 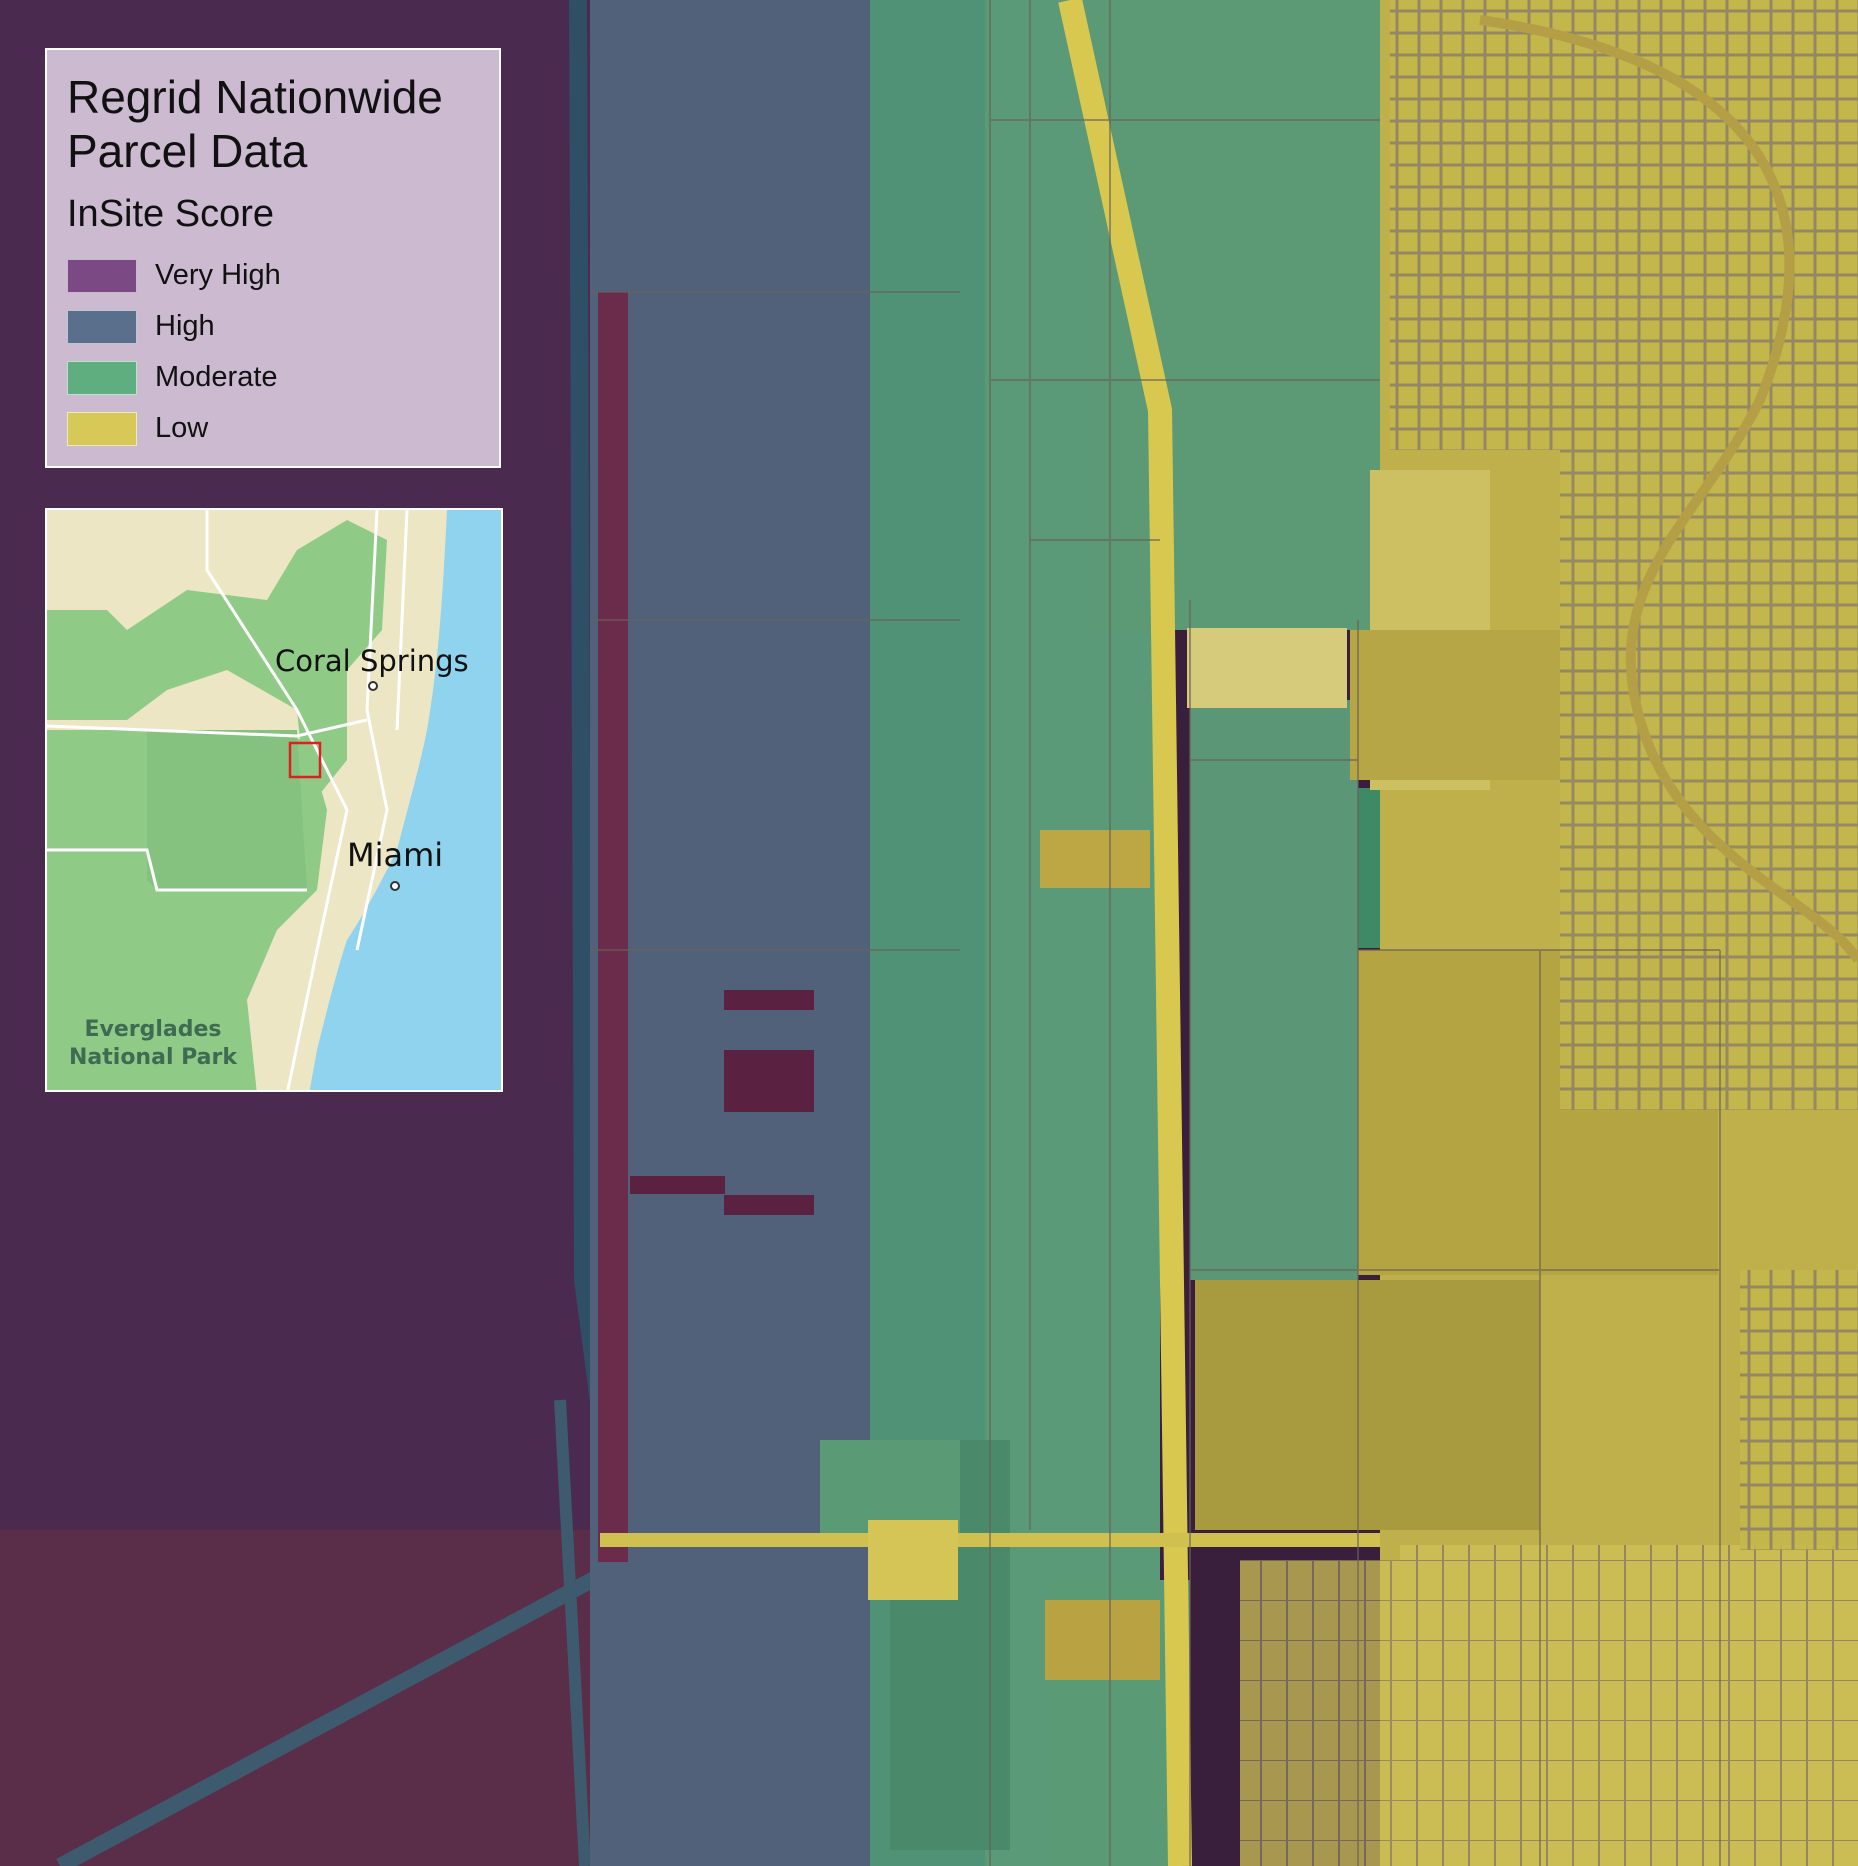 I want to click on legend-subtitle: InSite Score, so click(x=170, y=214).